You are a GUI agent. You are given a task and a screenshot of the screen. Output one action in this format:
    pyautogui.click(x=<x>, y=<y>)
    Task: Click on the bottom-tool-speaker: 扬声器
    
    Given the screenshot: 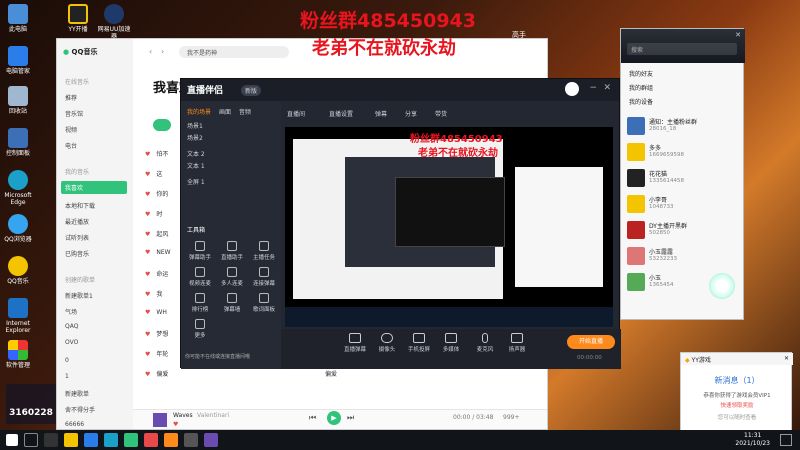 What is the action you would take?
    pyautogui.click(x=517, y=343)
    